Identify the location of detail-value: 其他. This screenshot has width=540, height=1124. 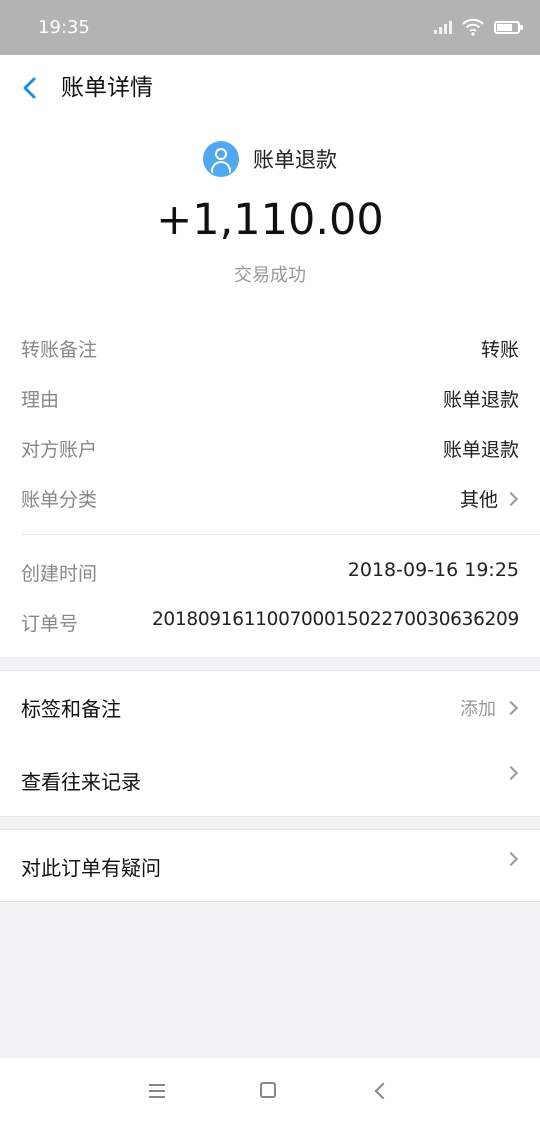
(478, 500).